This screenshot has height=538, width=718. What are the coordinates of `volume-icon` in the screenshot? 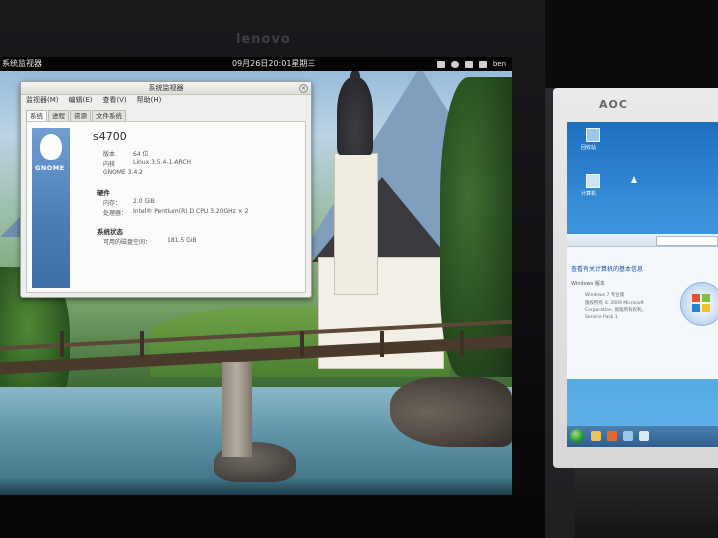 It's located at (482, 64).